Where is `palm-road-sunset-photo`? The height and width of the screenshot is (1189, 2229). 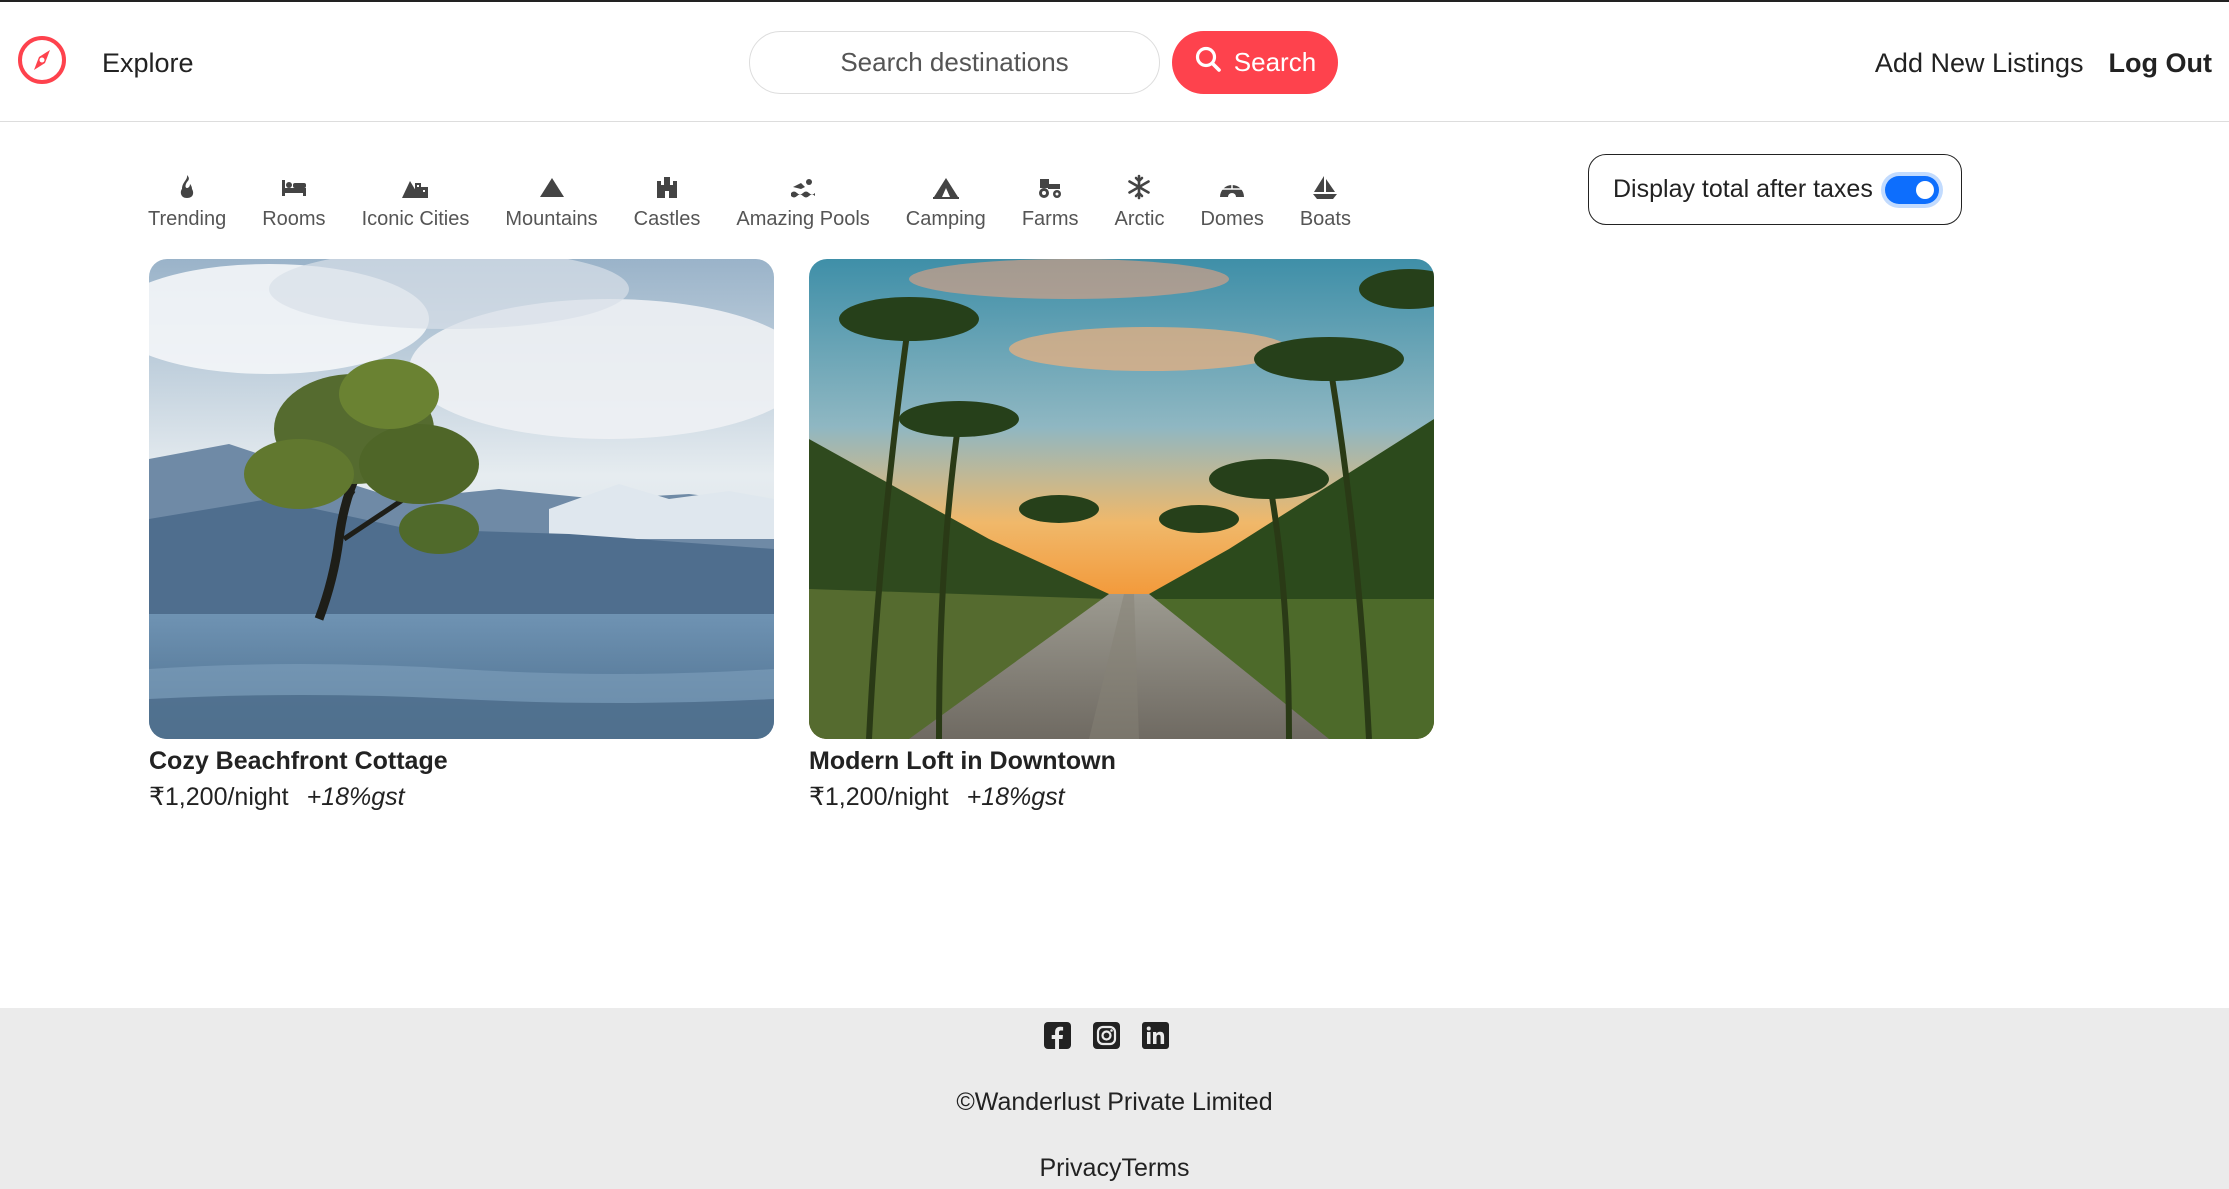
palm-road-sunset-photo is located at coordinates (1121, 499).